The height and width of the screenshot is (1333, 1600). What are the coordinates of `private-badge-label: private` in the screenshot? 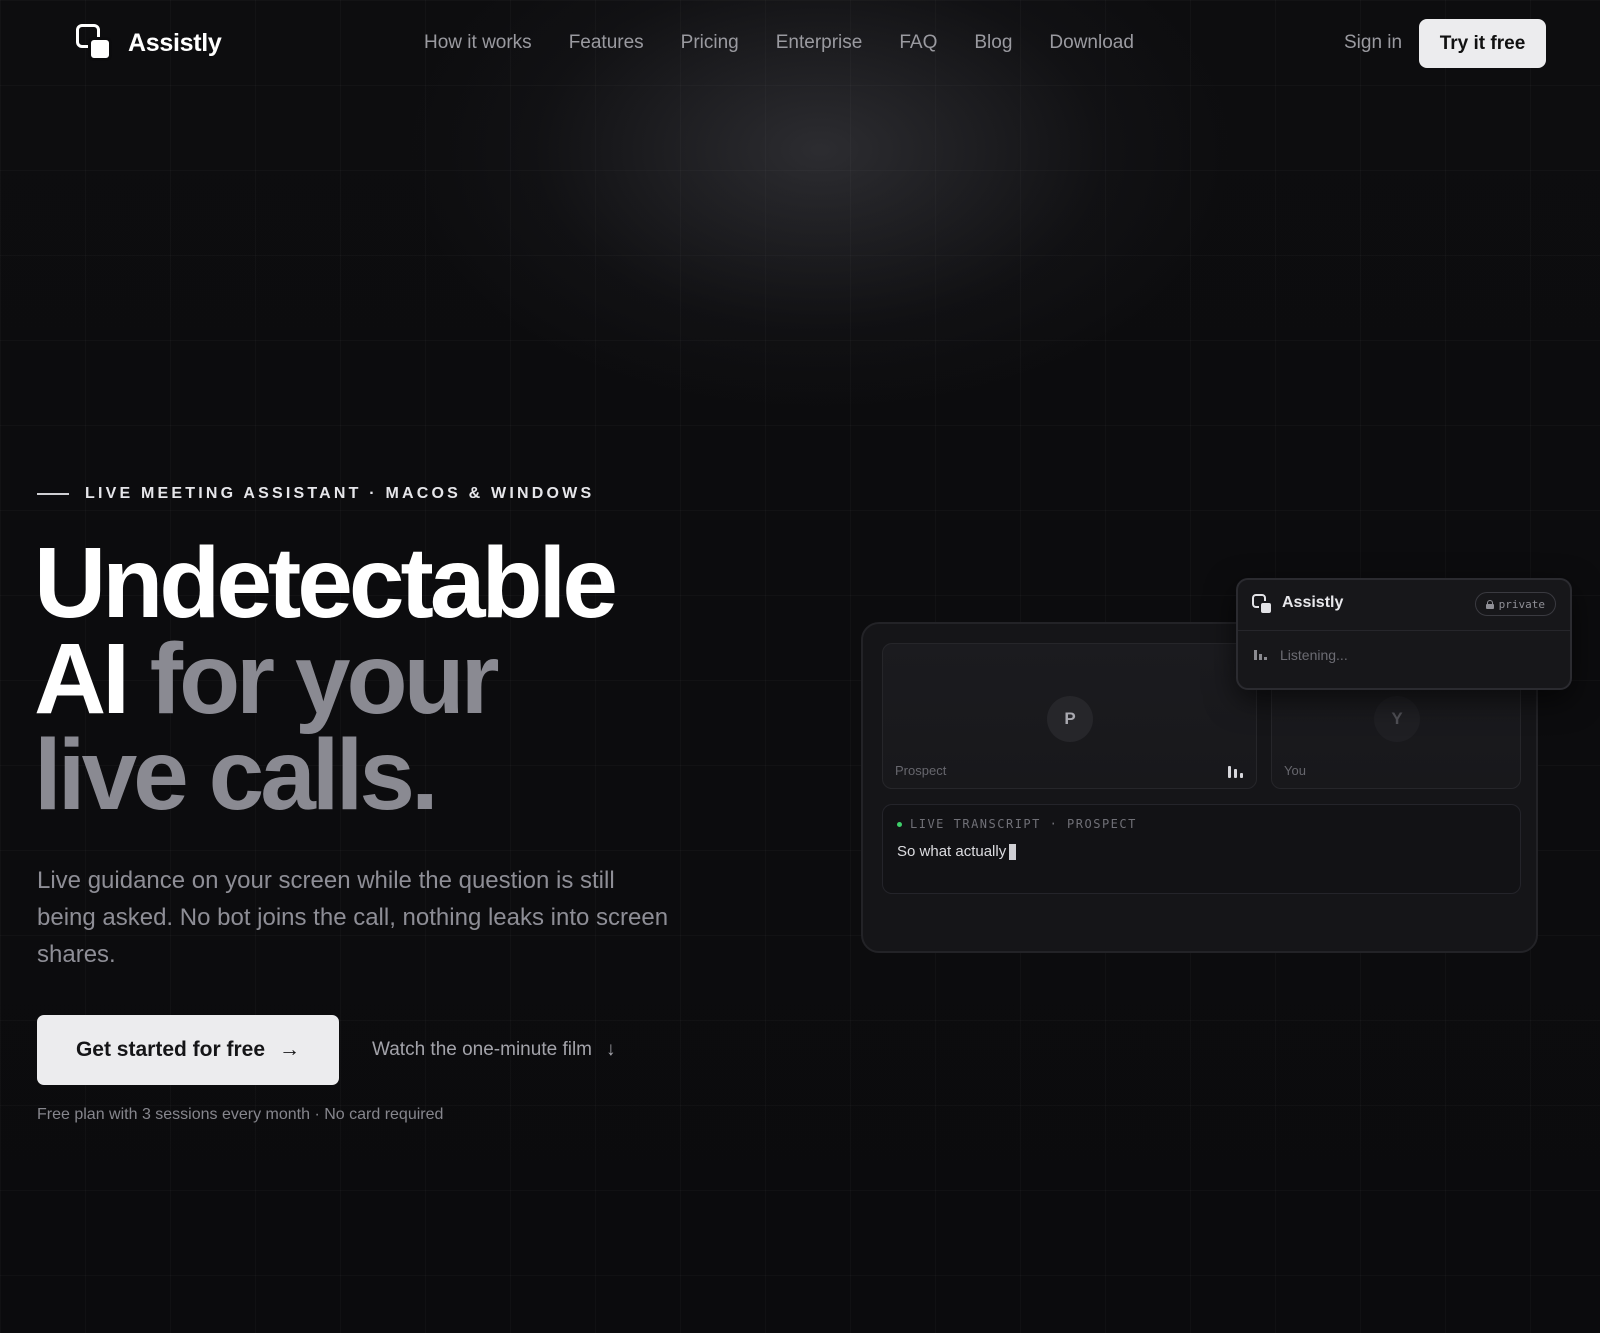 It's located at (1521, 604).